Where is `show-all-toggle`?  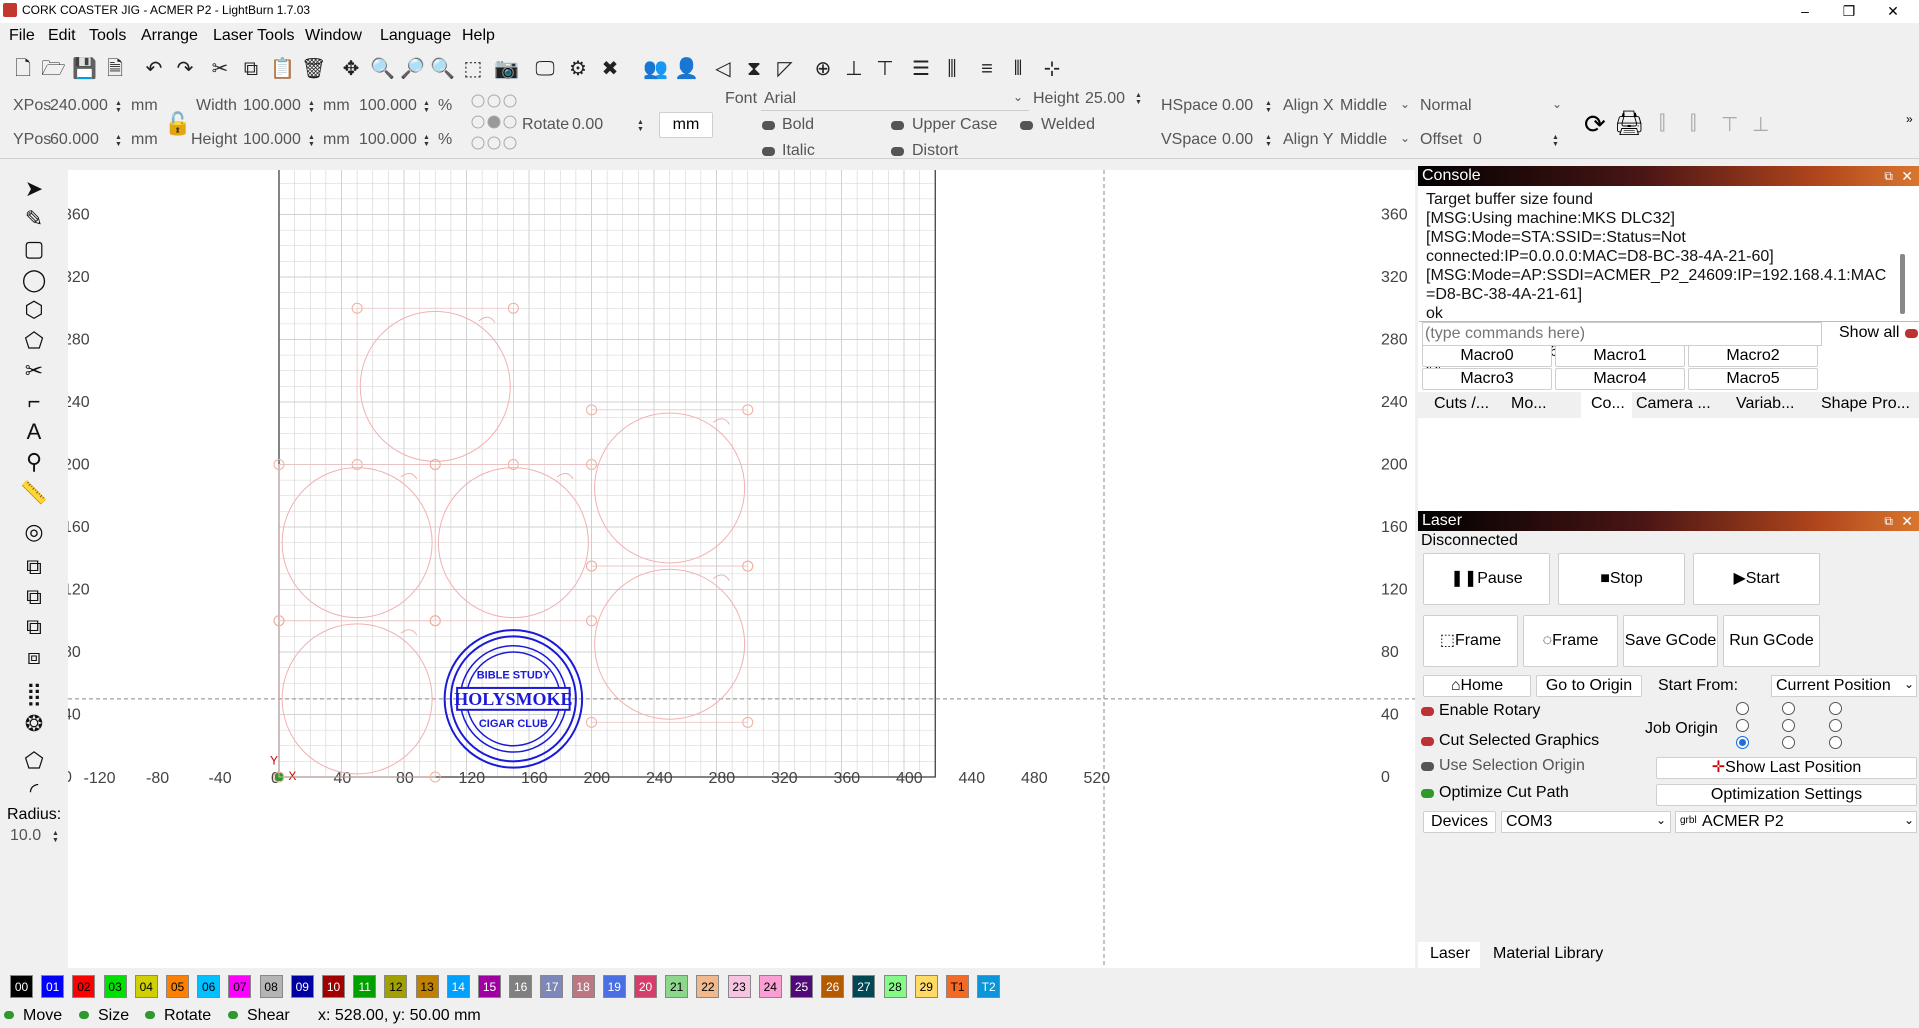
show-all-toggle is located at coordinates (1911, 333).